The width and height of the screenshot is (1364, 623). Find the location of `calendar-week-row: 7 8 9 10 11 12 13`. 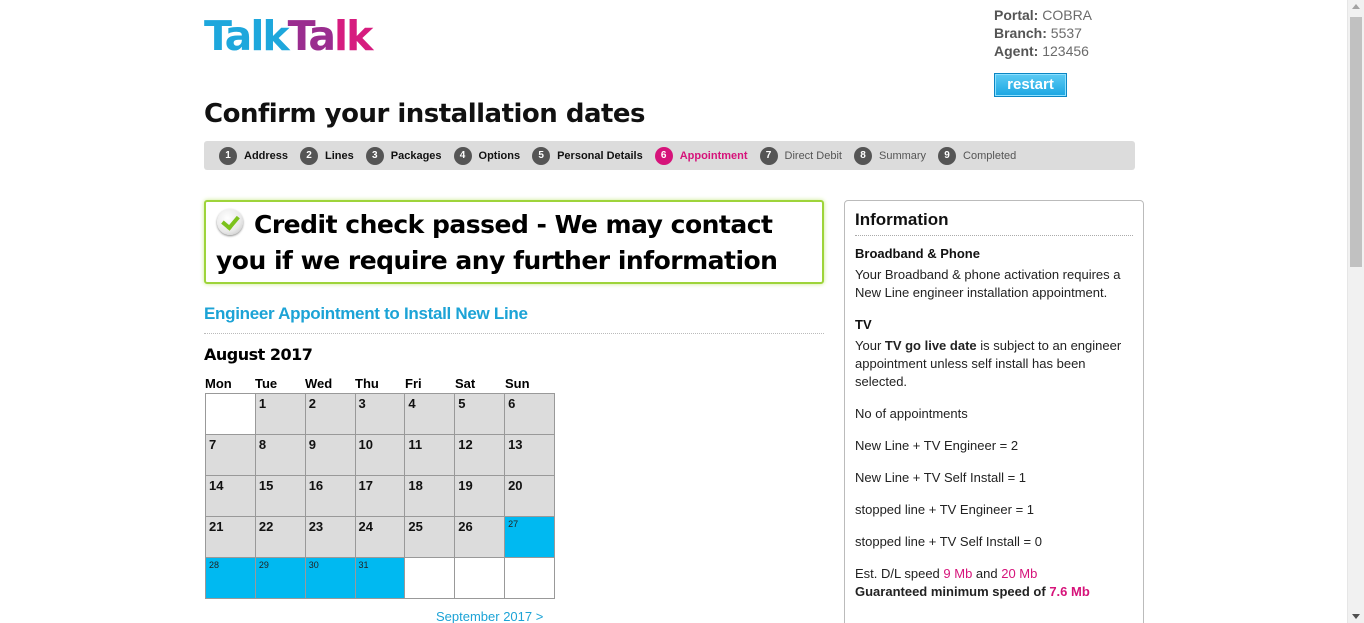

calendar-week-row: 7 8 9 10 11 12 13 is located at coordinates (380, 455).